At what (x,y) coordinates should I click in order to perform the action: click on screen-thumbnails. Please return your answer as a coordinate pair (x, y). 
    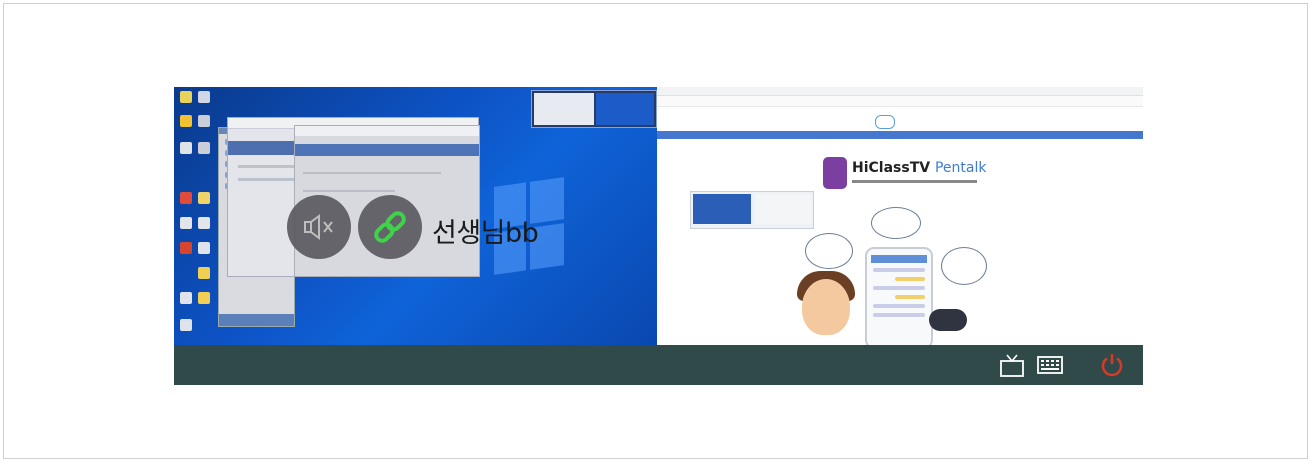
    Looking at the image, I should click on (594, 109).